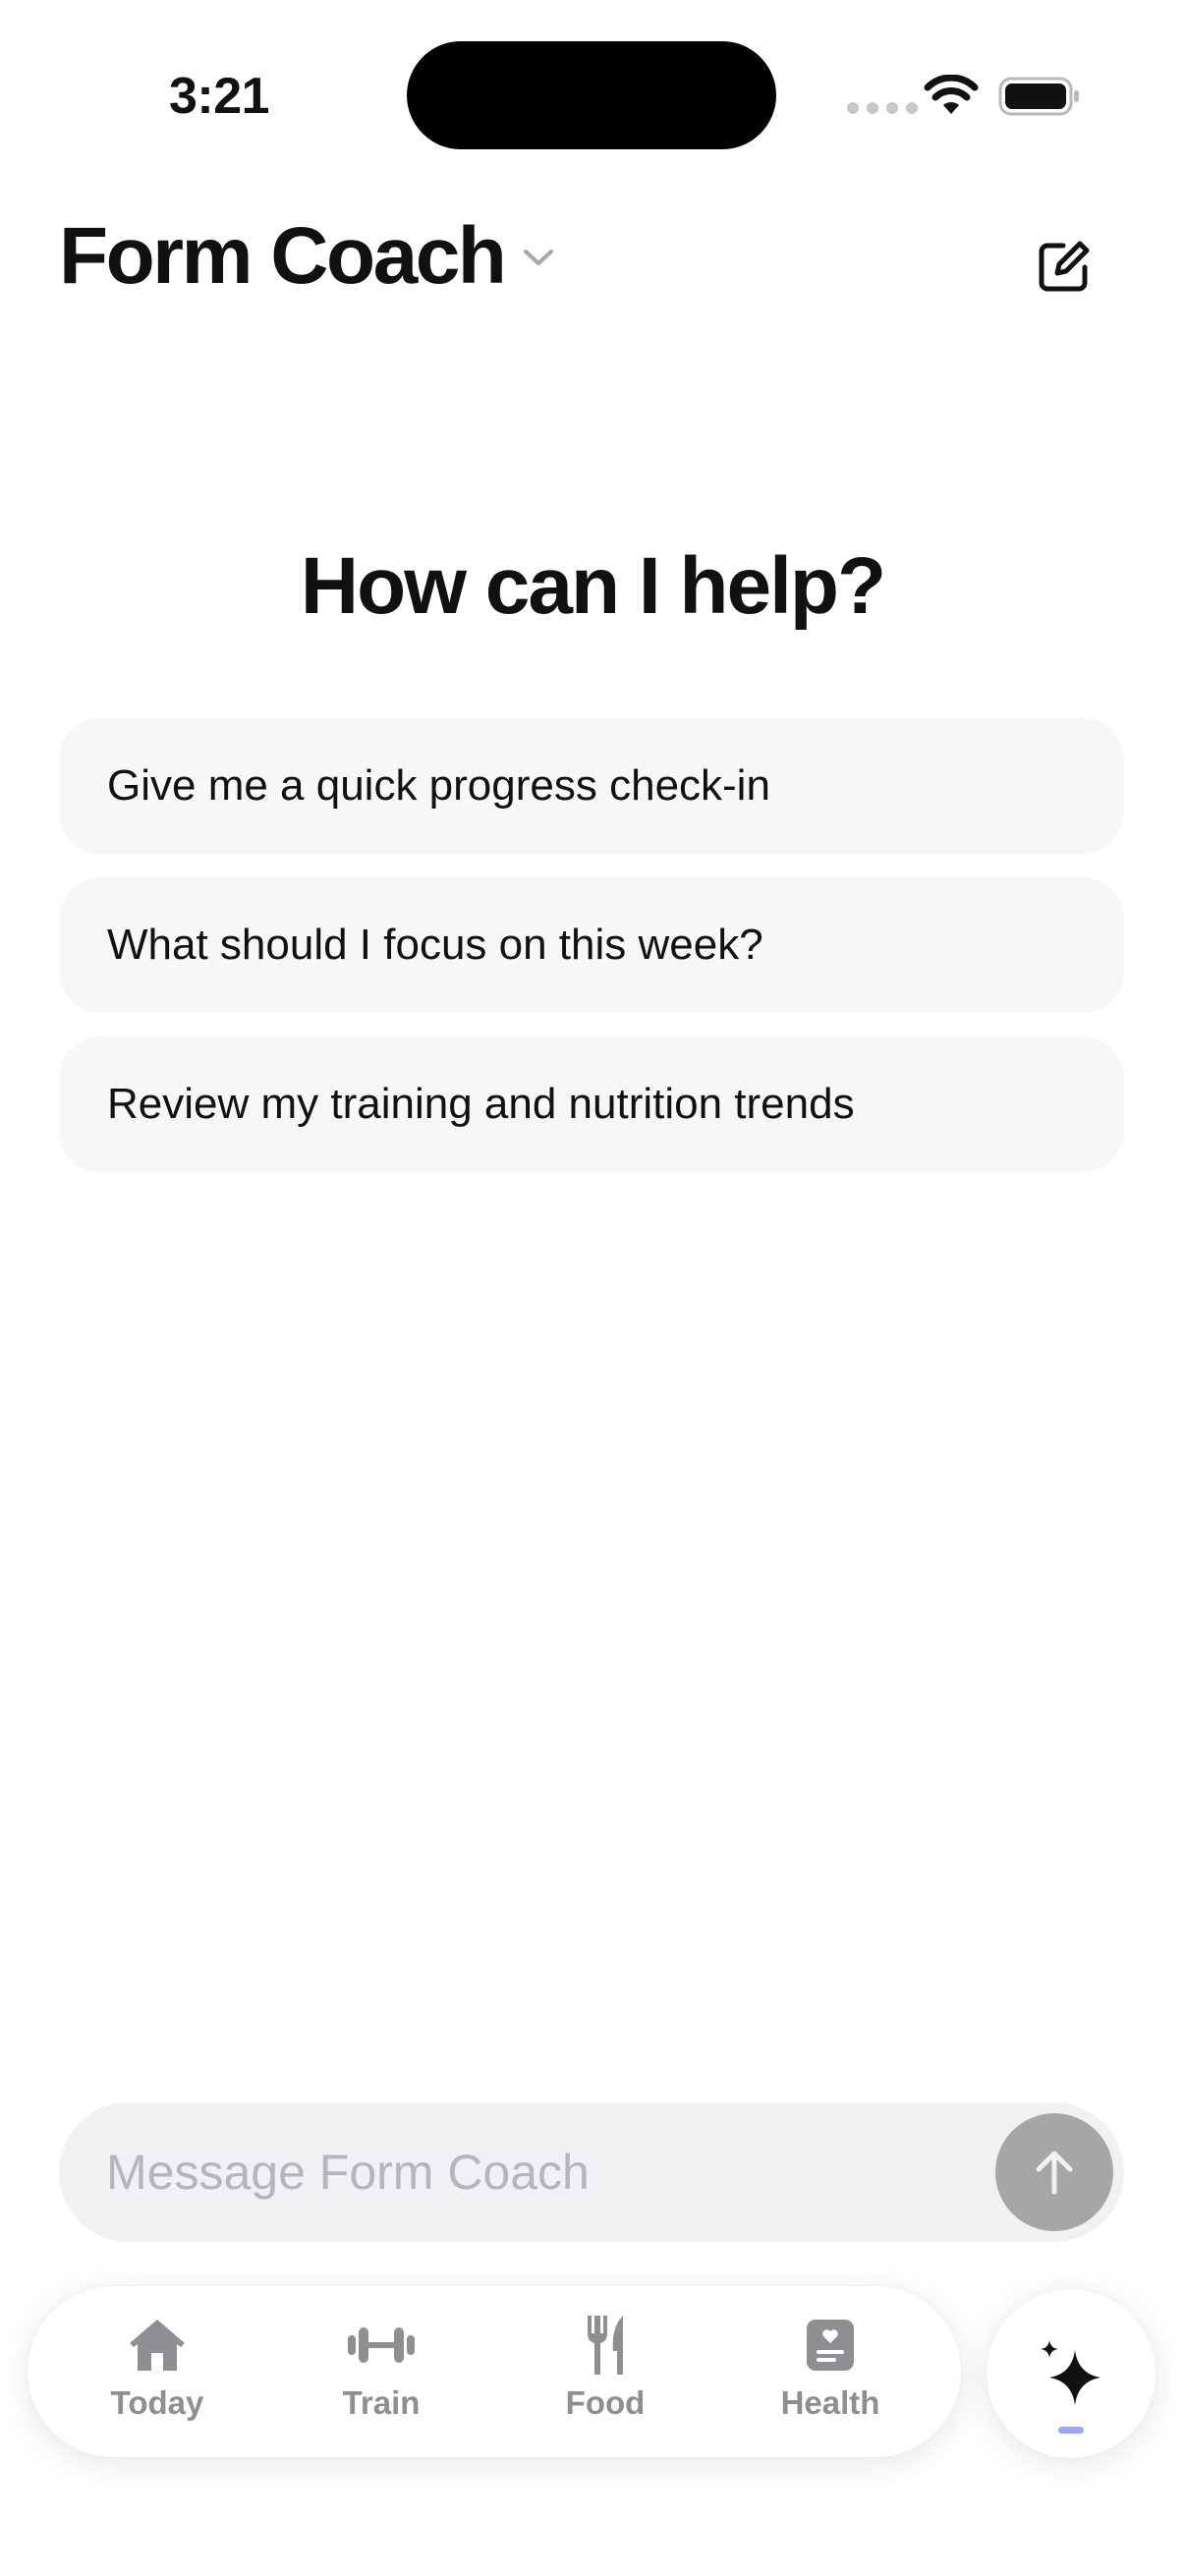 The height and width of the screenshot is (2576, 1185). What do you see at coordinates (283, 256) in the screenshot?
I see `app-title: Form Coach` at bounding box center [283, 256].